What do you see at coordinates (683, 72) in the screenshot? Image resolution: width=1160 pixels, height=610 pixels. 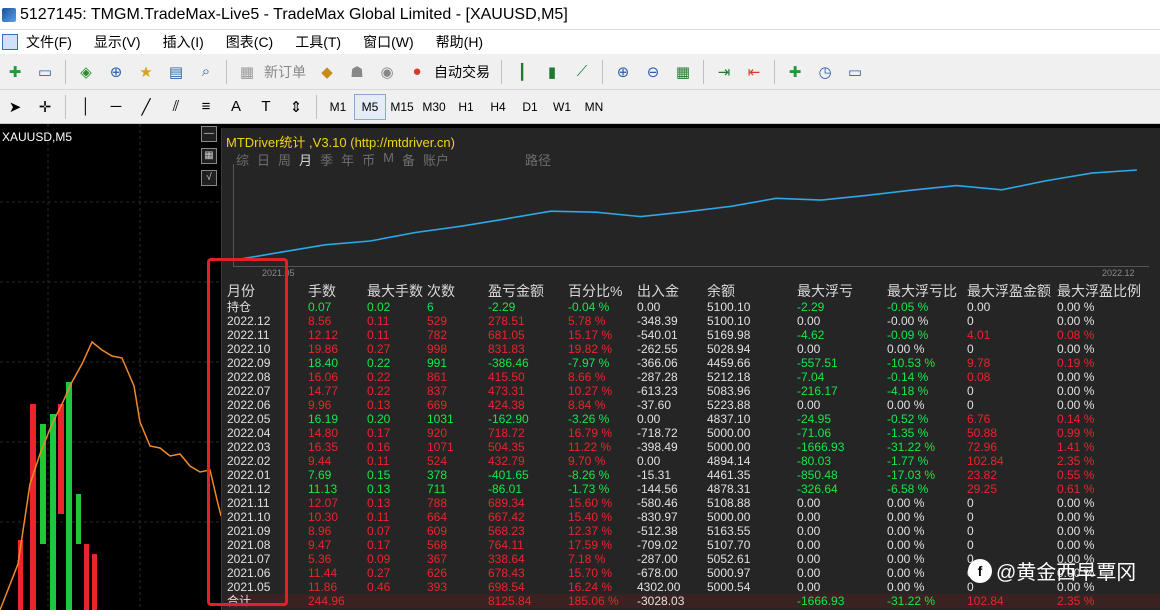 I see `tile-windows-icon: ▦` at bounding box center [683, 72].